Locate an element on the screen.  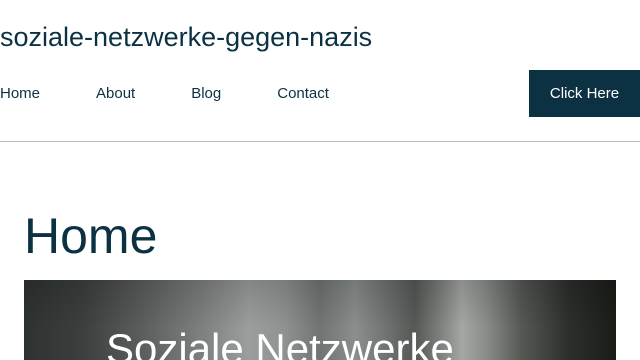
main-nav: Home About Blog Contact is located at coordinates (192, 93).